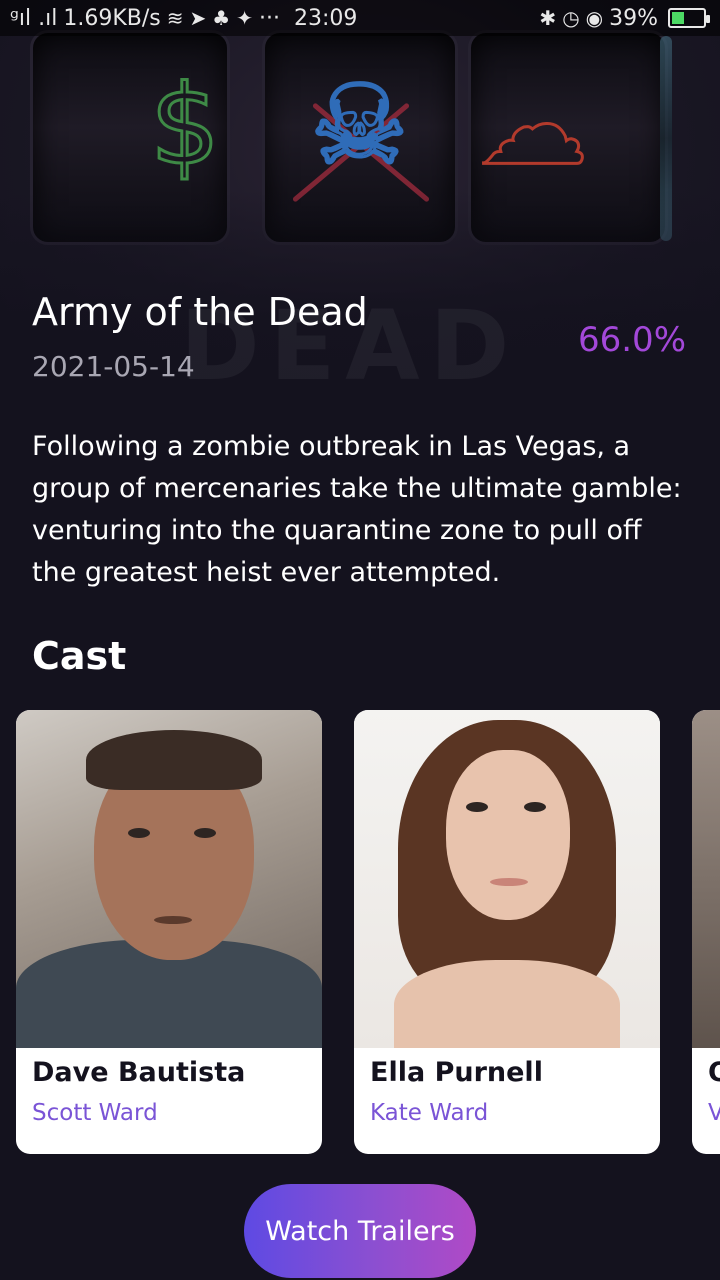  I want to click on cast-name: O, so click(714, 1072).